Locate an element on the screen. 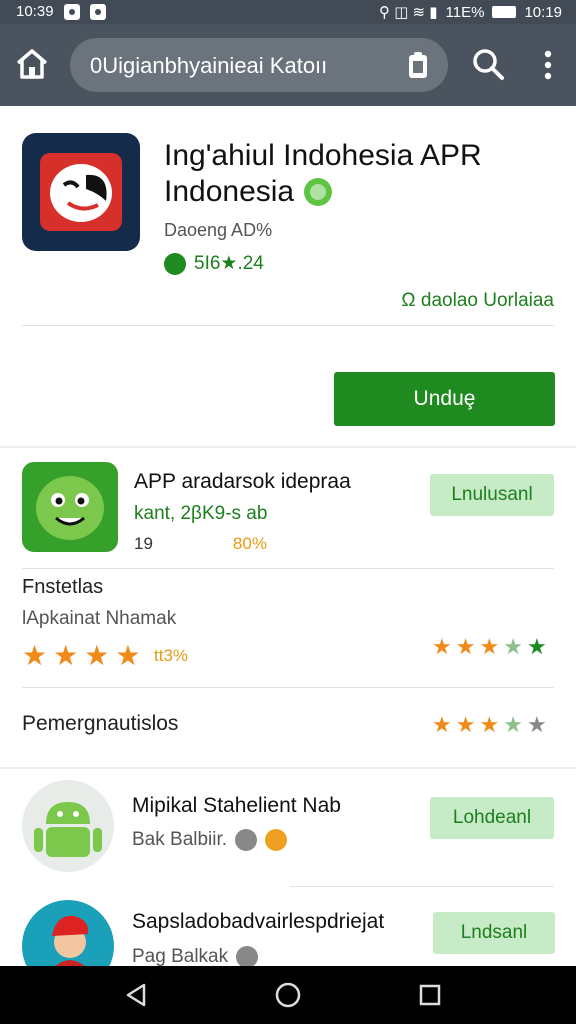  app-title-line2: Indonesia is located at coordinates (229, 191).